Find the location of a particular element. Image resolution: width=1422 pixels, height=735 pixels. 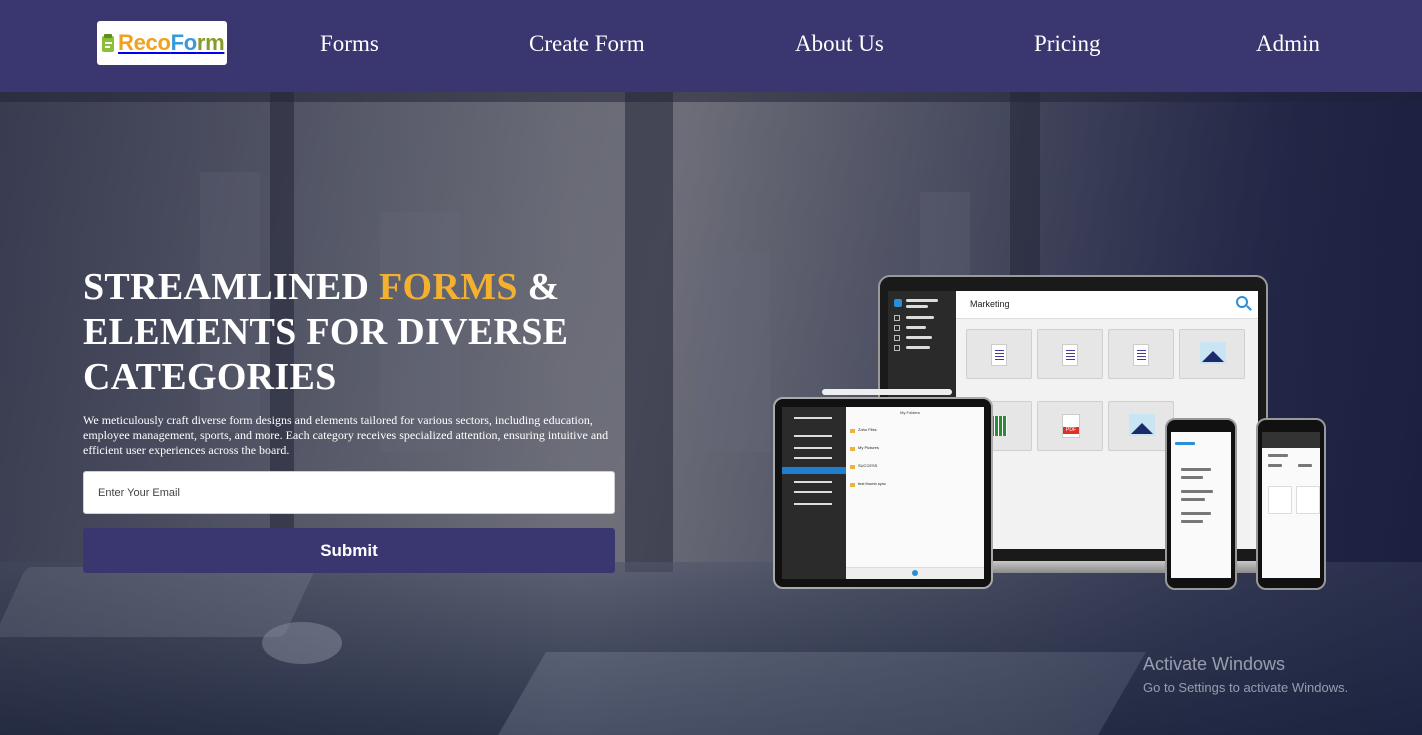

tablet-folder-name: SUCCESS is located at coordinates (868, 465).